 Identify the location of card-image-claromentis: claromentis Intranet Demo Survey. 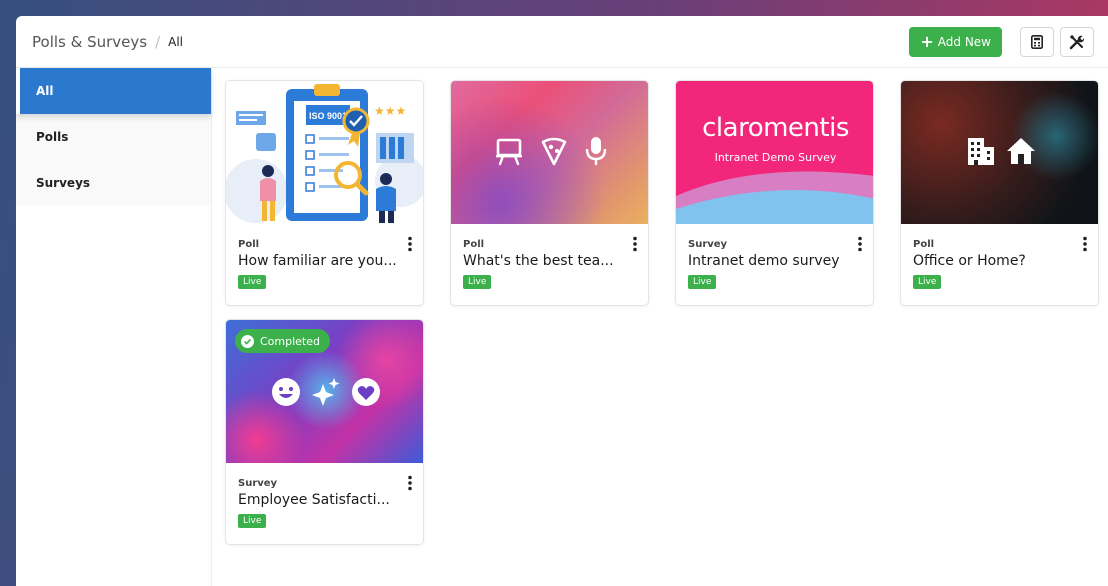
(774, 152).